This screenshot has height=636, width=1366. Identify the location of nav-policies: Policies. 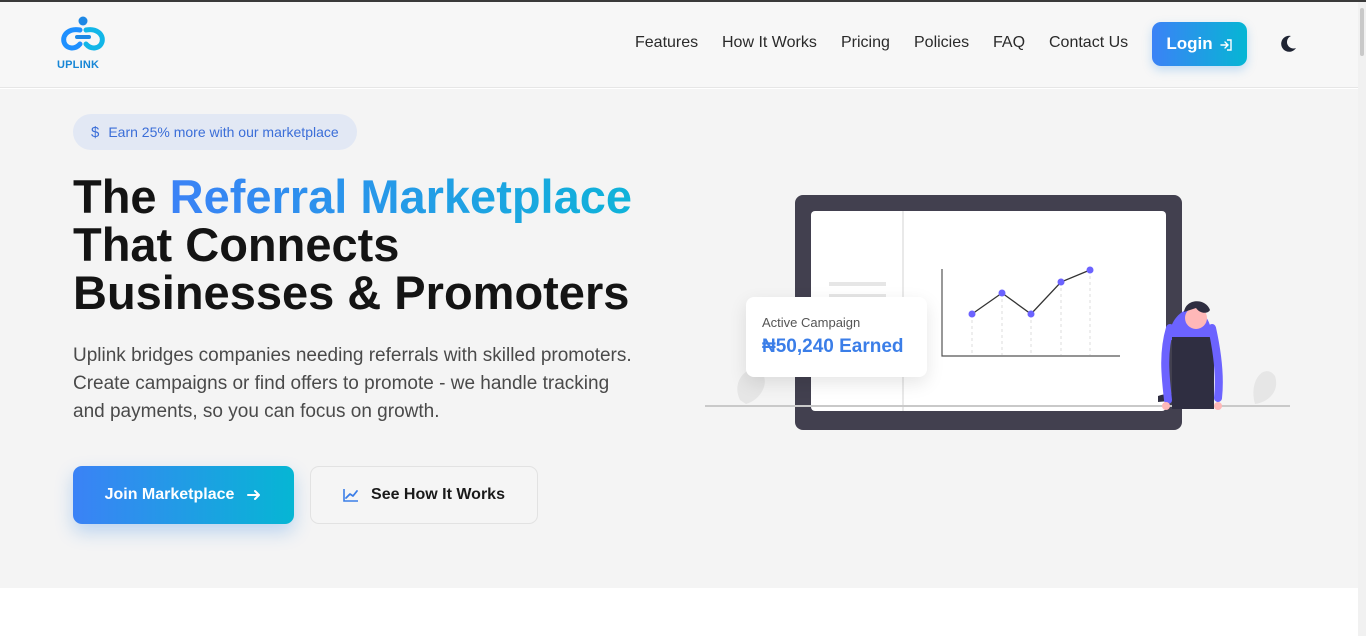
(941, 43).